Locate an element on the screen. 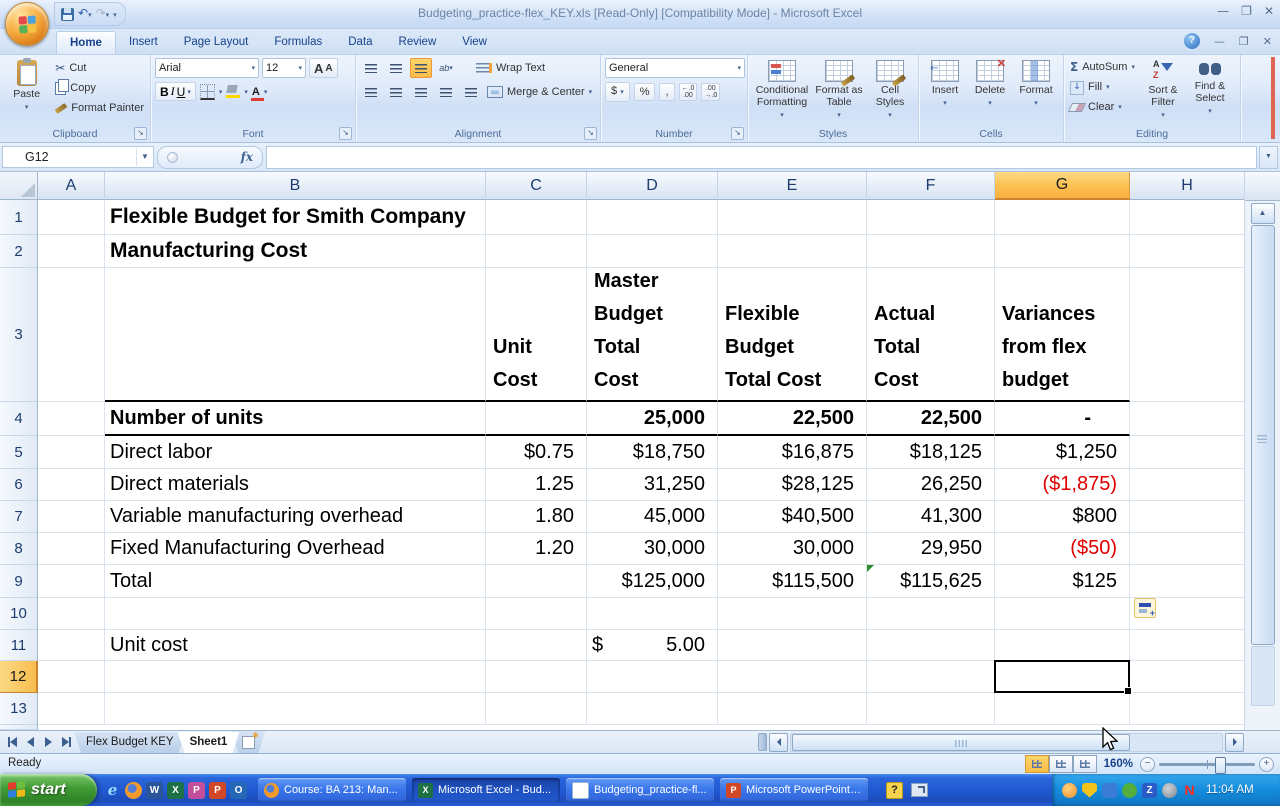  zoom-in-icon: + is located at coordinates (1266, 764).